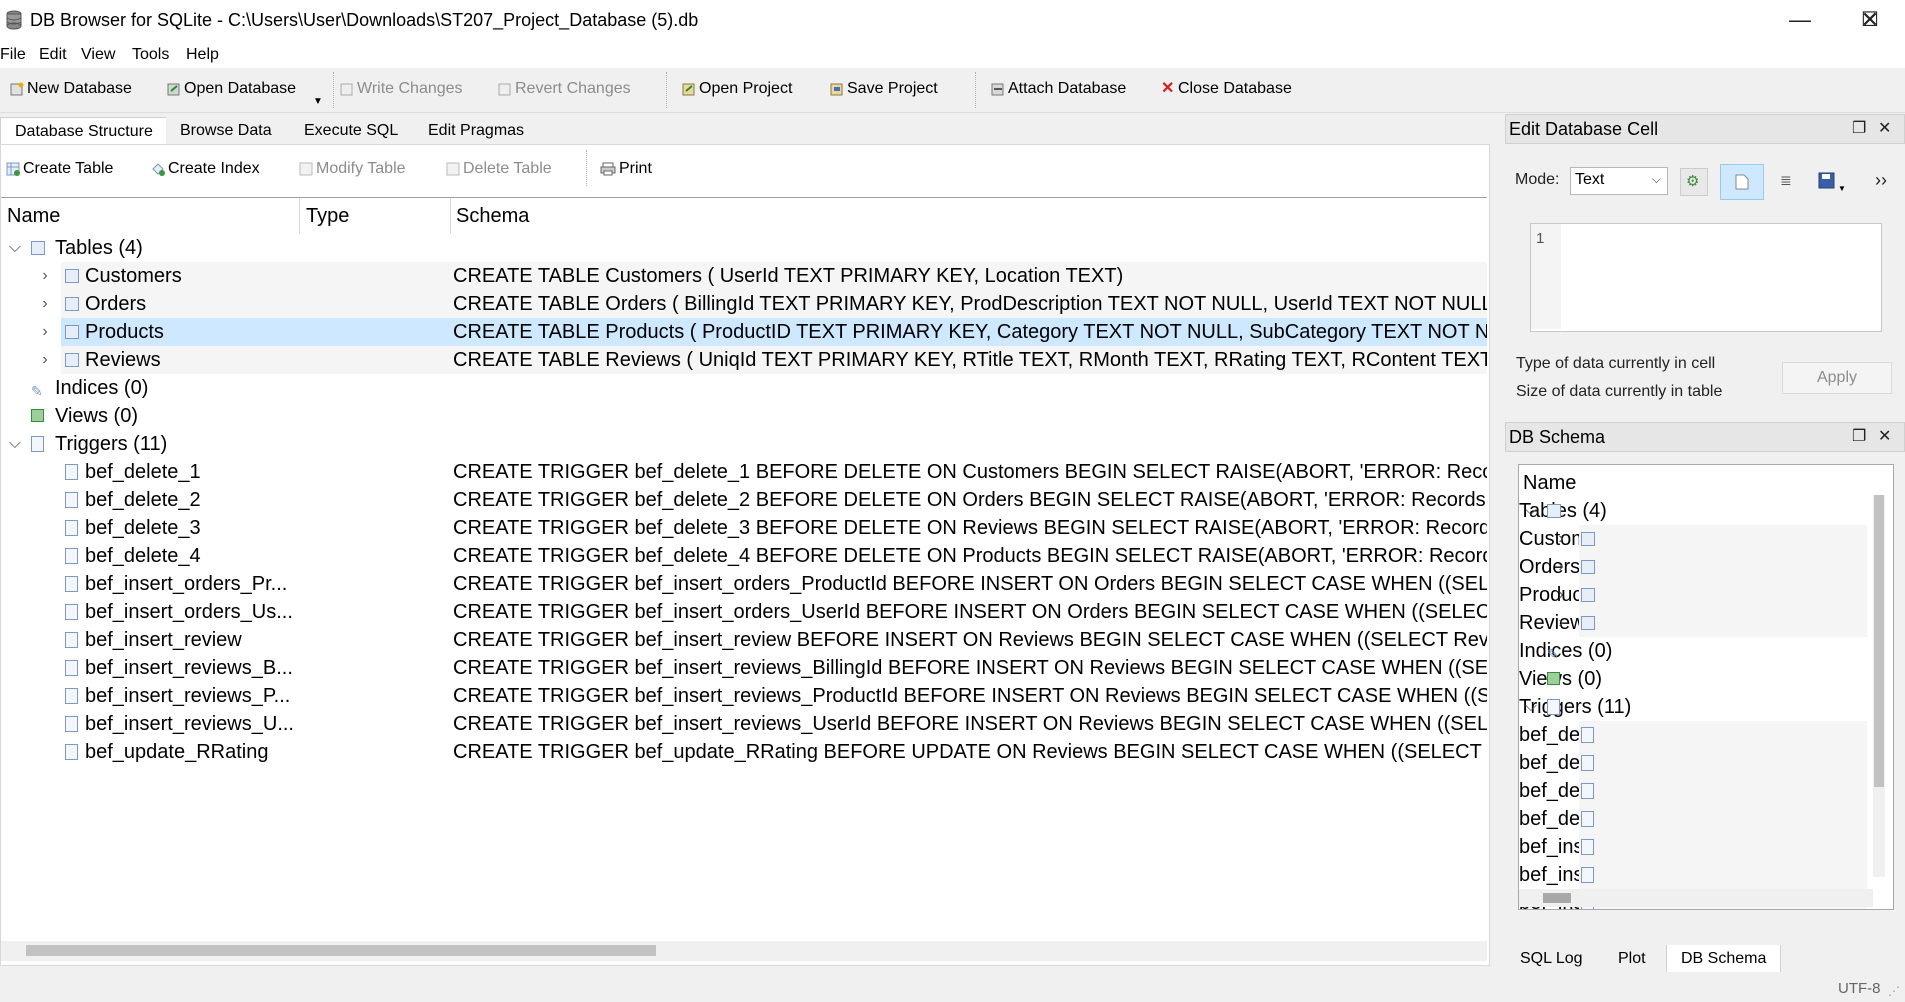 This screenshot has height=1002, width=1905. What do you see at coordinates (150, 55) in the screenshot?
I see `menu-tools: Tools` at bounding box center [150, 55].